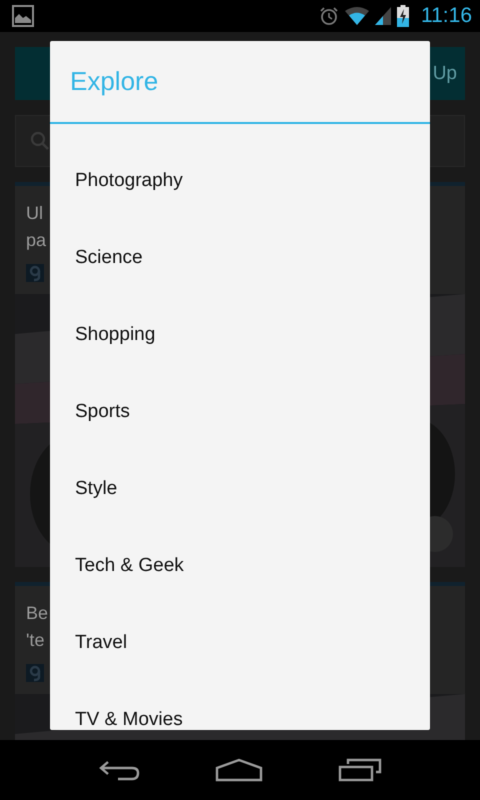 This screenshot has width=480, height=800. I want to click on category-item: Style, so click(240, 488).